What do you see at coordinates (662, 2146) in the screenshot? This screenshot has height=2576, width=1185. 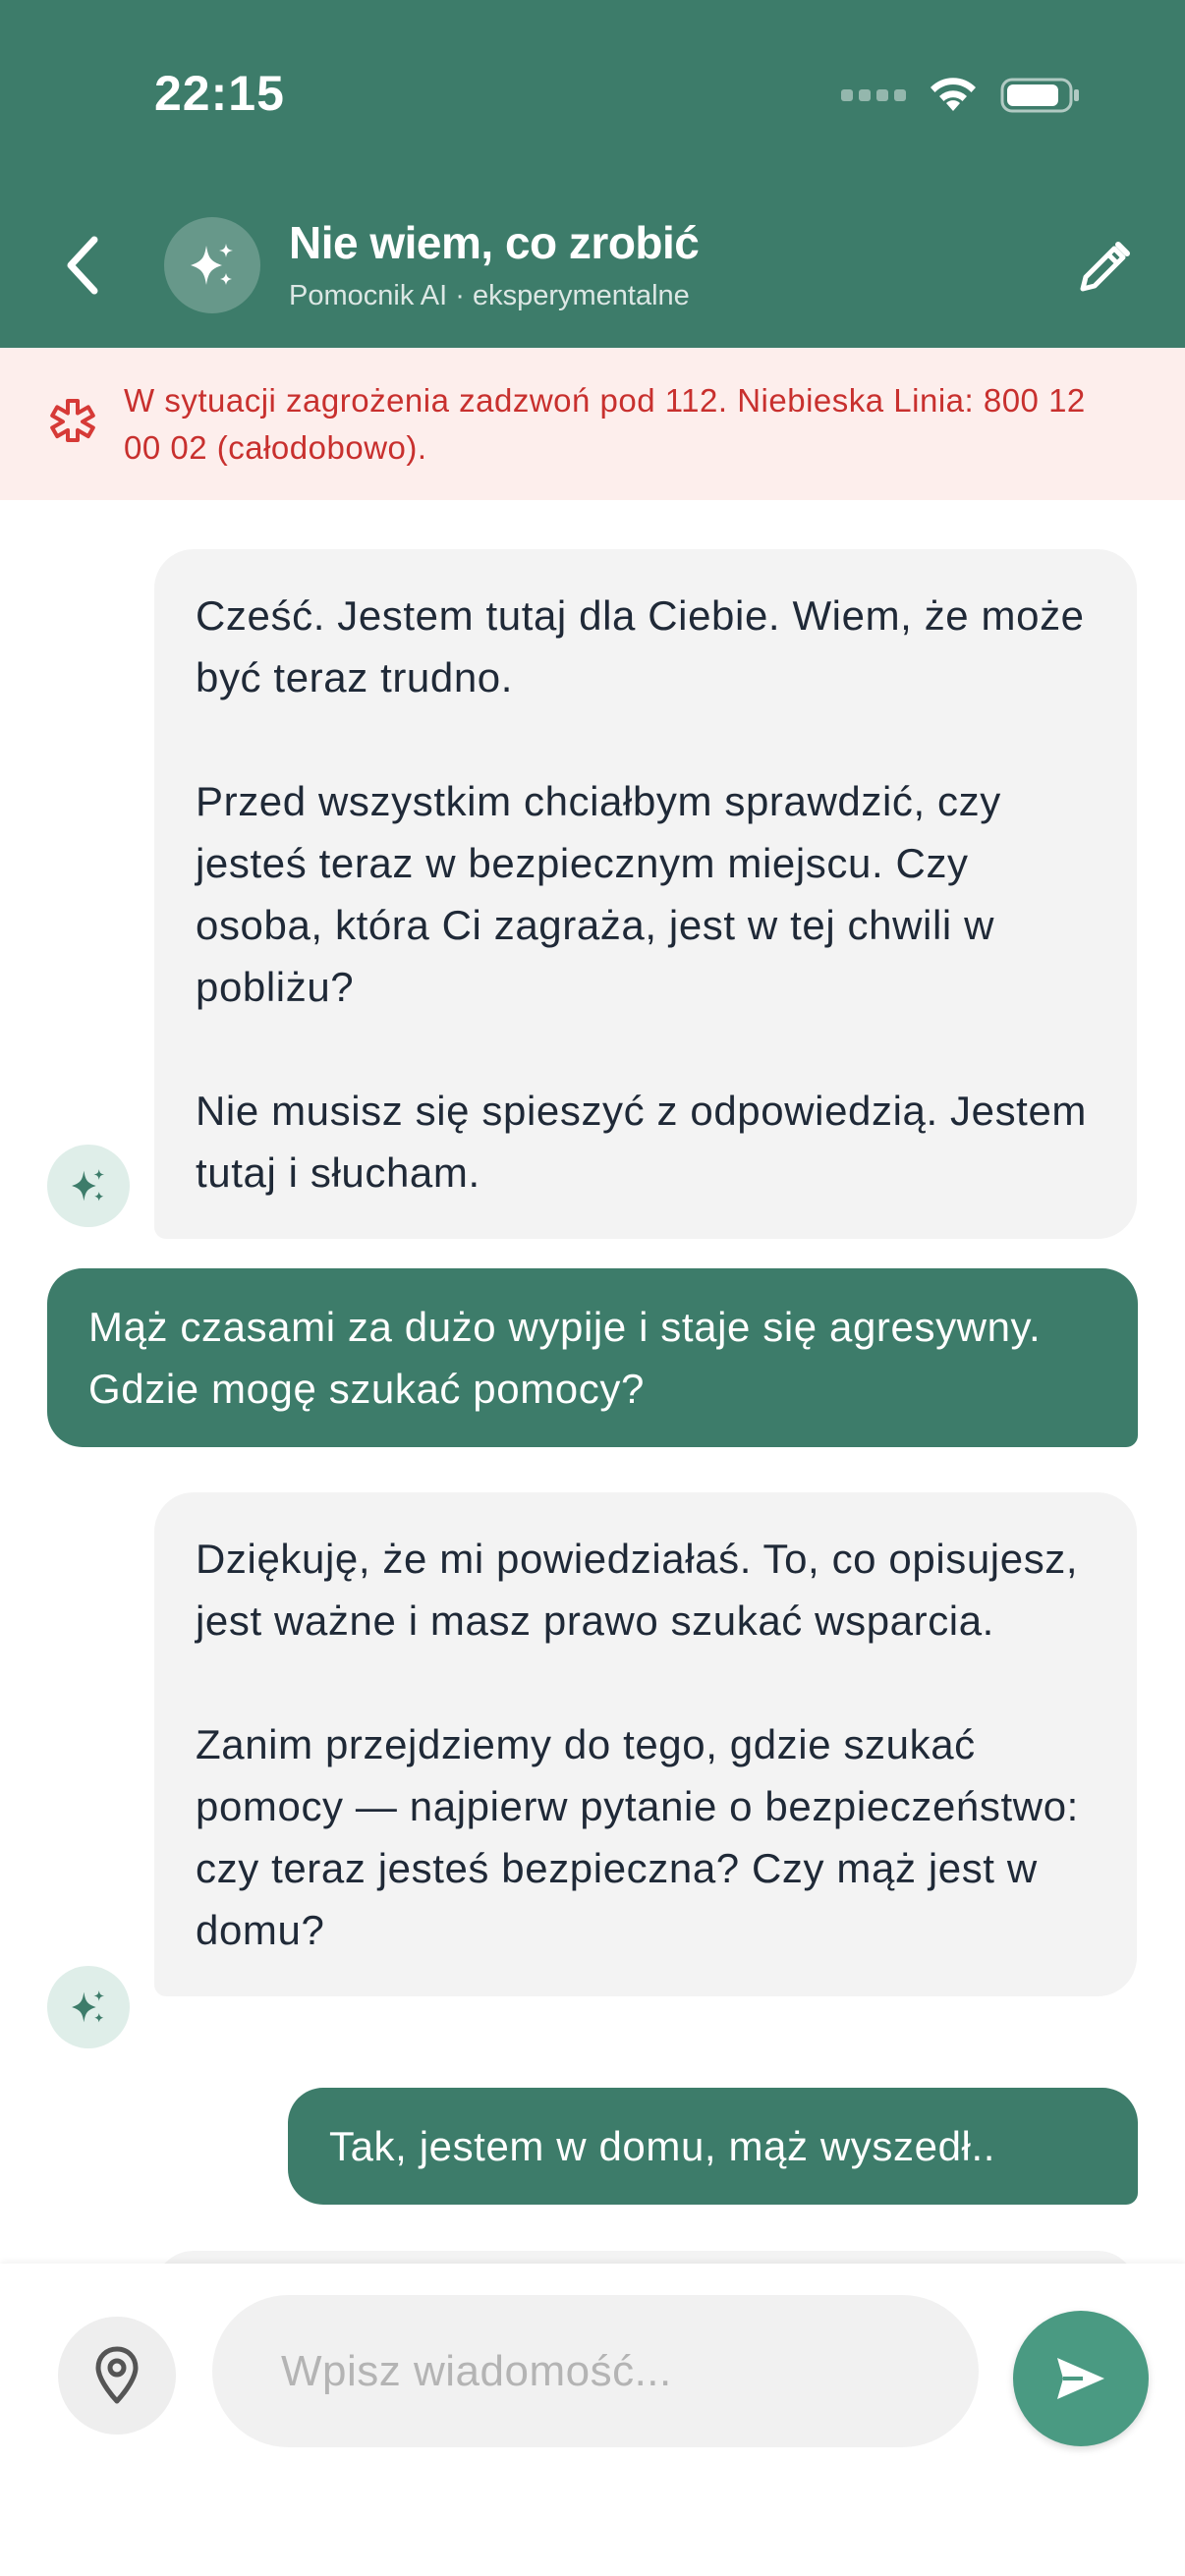 I see `message-text: Tak, jestem w domu, mąż wyszedł..` at bounding box center [662, 2146].